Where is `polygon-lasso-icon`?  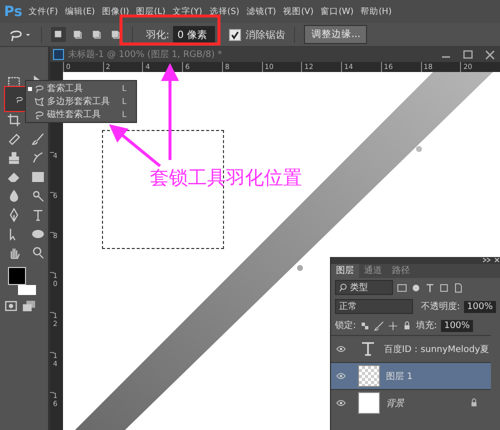
polygon-lasso-icon is located at coordinates (39, 101).